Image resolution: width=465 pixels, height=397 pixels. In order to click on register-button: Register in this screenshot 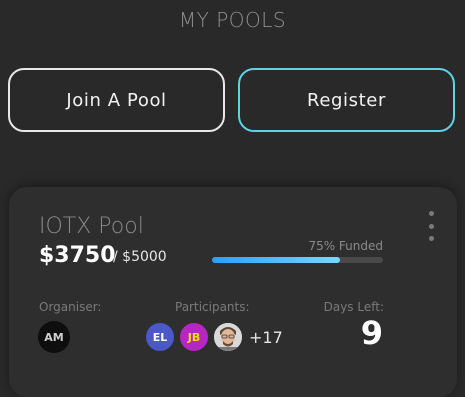, I will do `click(346, 100)`.